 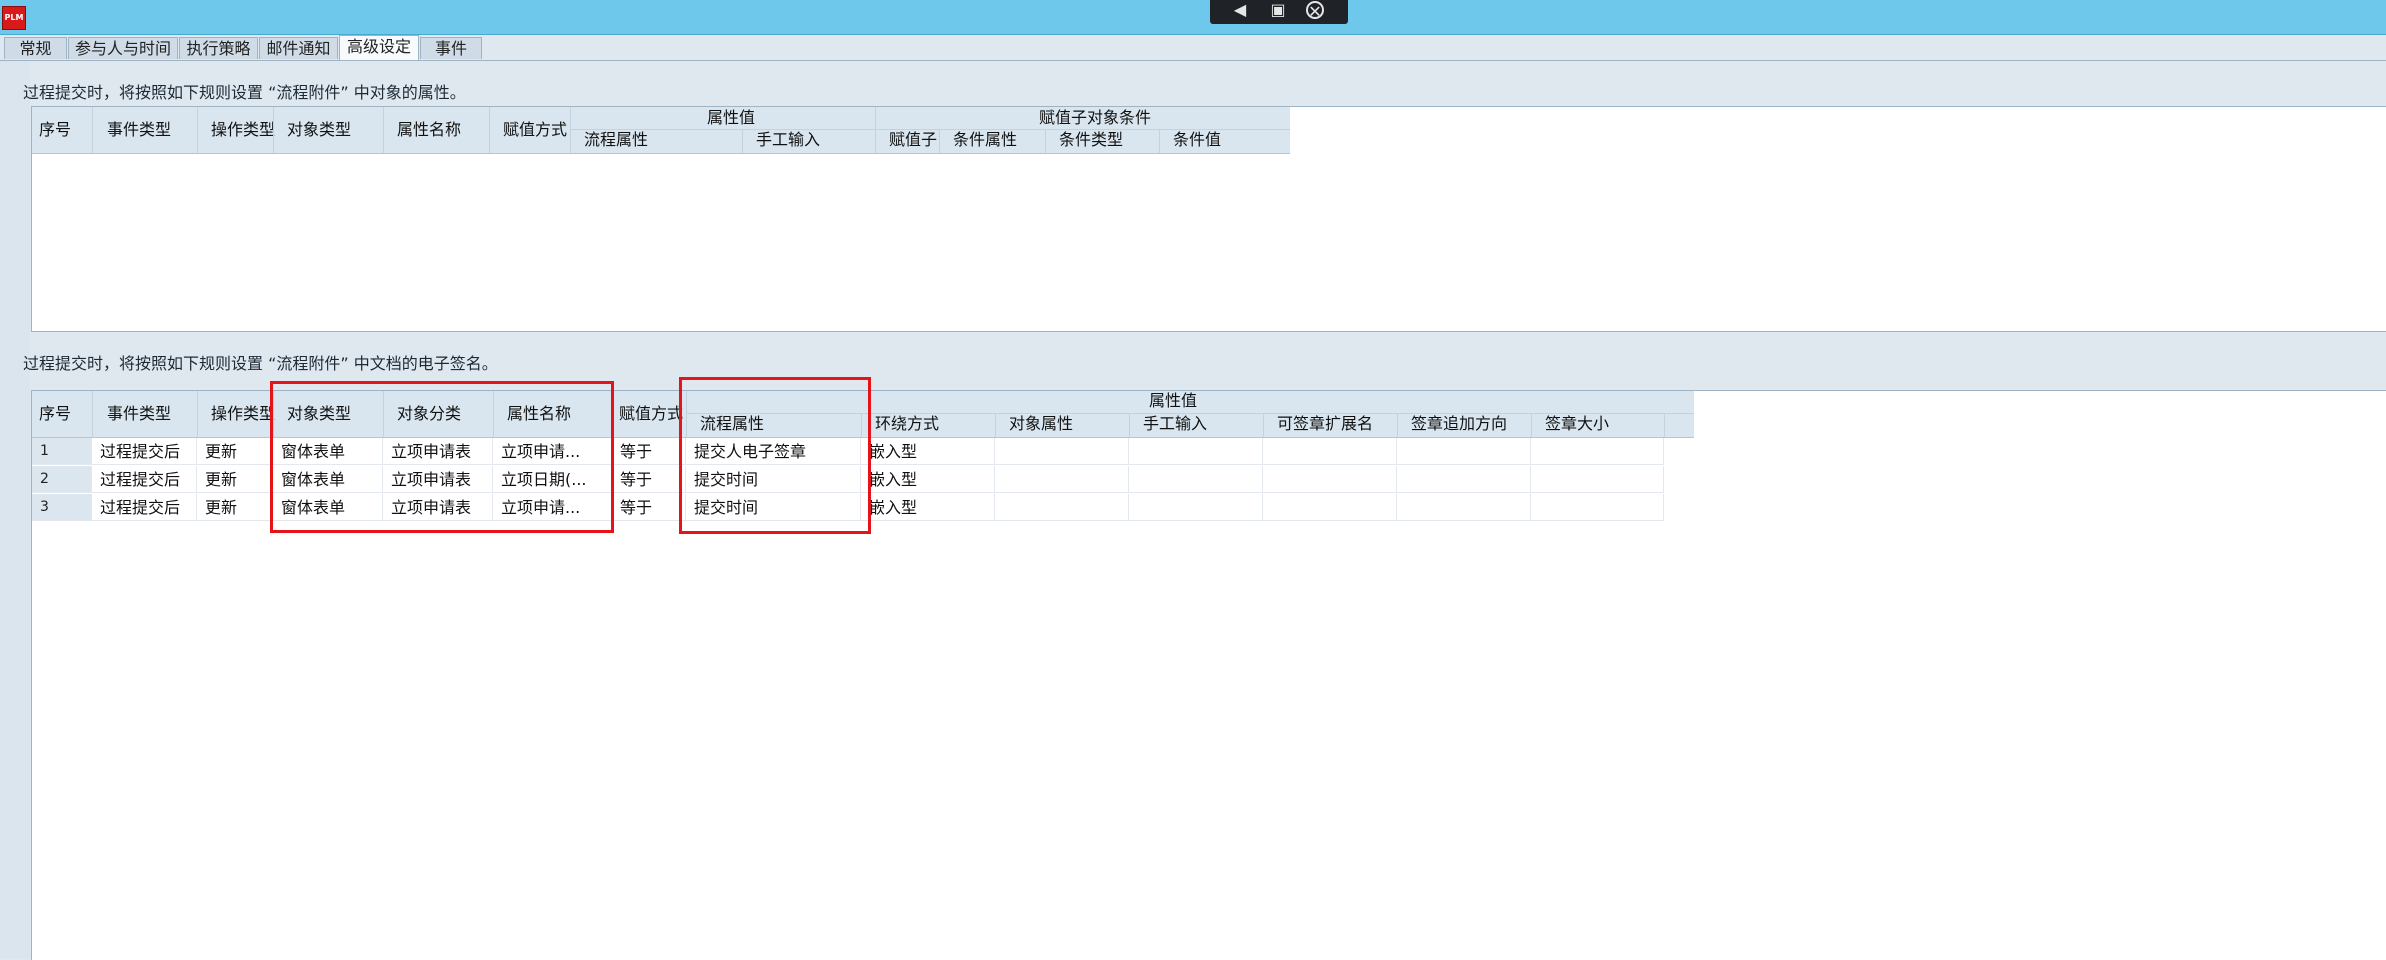 What do you see at coordinates (62, 451) in the screenshot?
I see `row-seq: 1` at bounding box center [62, 451].